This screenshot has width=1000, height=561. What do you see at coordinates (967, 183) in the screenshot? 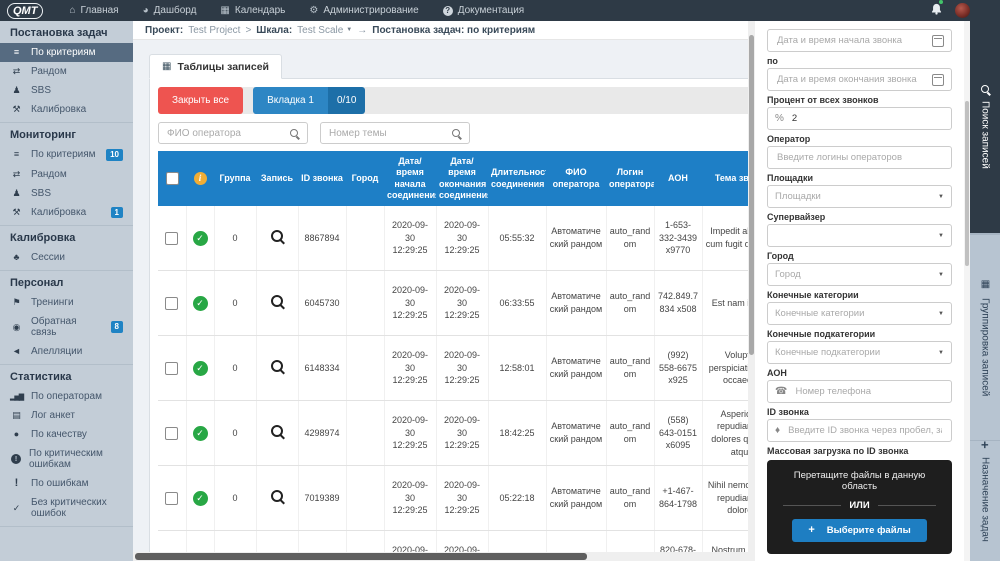
I see `panel-vertical-scrollbar-thumb` at bounding box center [967, 183].